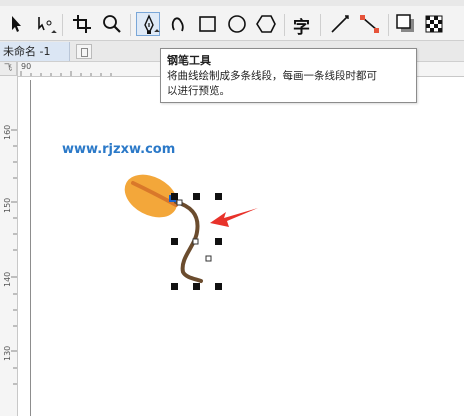 This screenshot has height=416, width=464. I want to click on tooltip-title: 钢笔工具, so click(189, 60).